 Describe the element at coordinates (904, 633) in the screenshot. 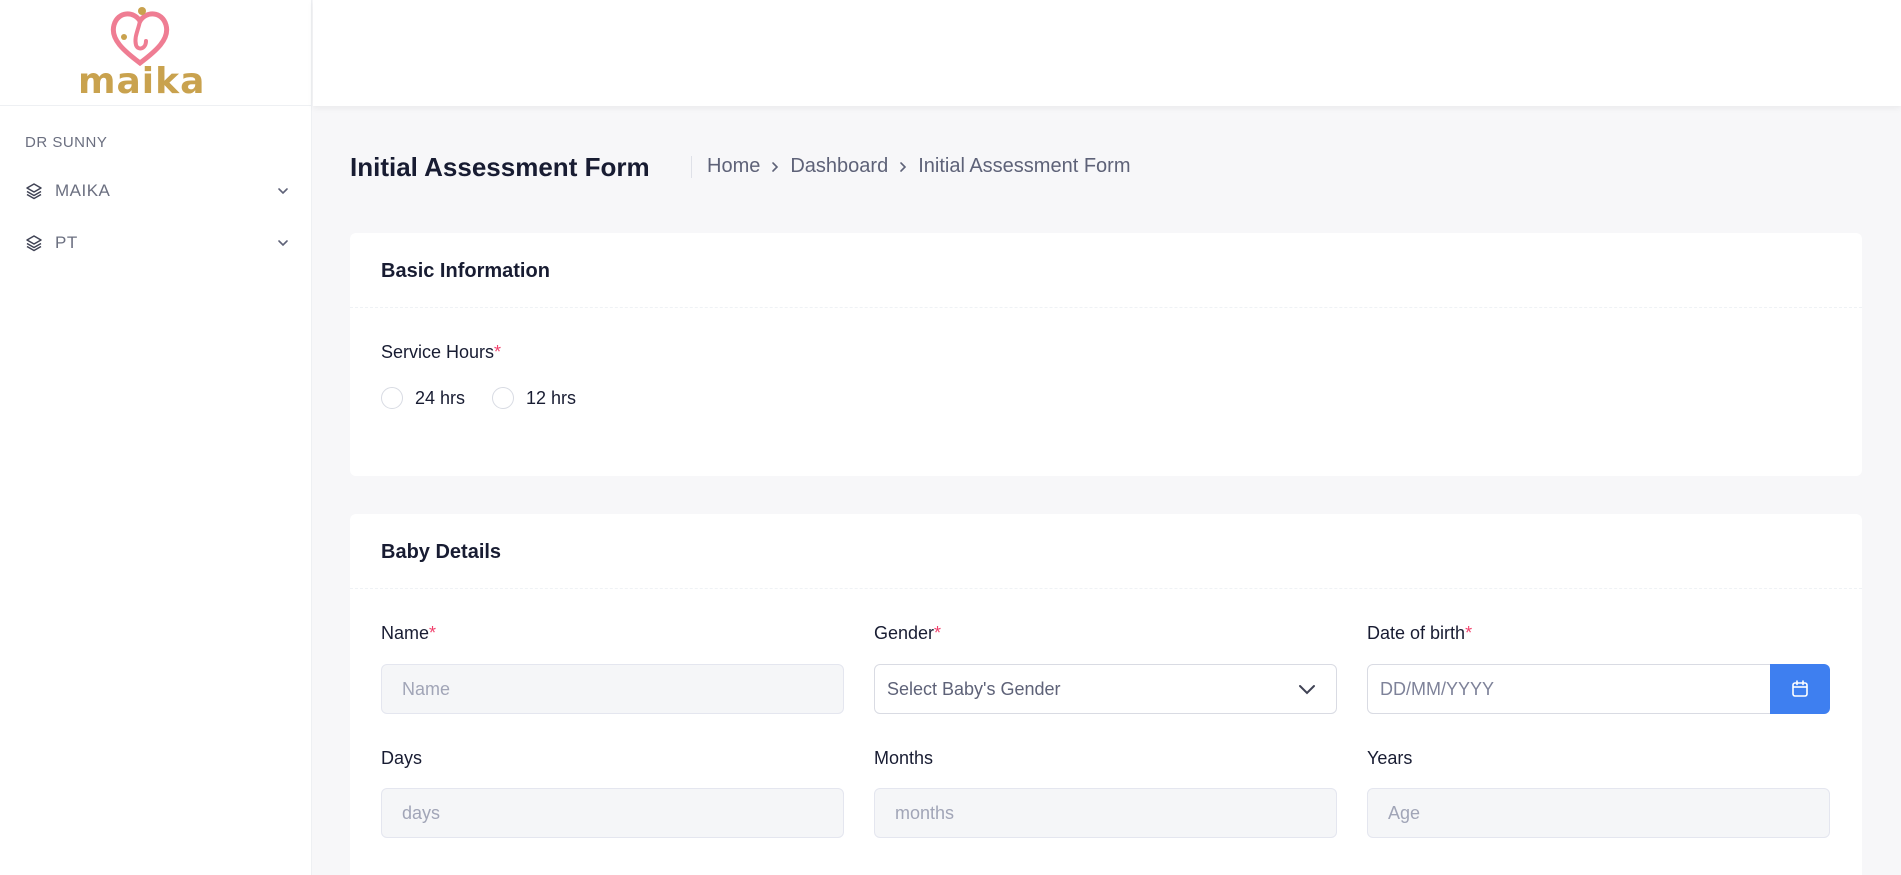

I see `gender-label-text: Gender` at that location.